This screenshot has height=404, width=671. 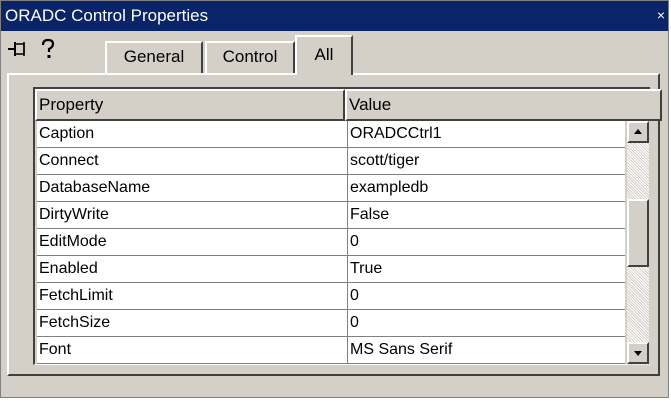 I want to click on property-value: MS Sans Serif, so click(x=485, y=350).